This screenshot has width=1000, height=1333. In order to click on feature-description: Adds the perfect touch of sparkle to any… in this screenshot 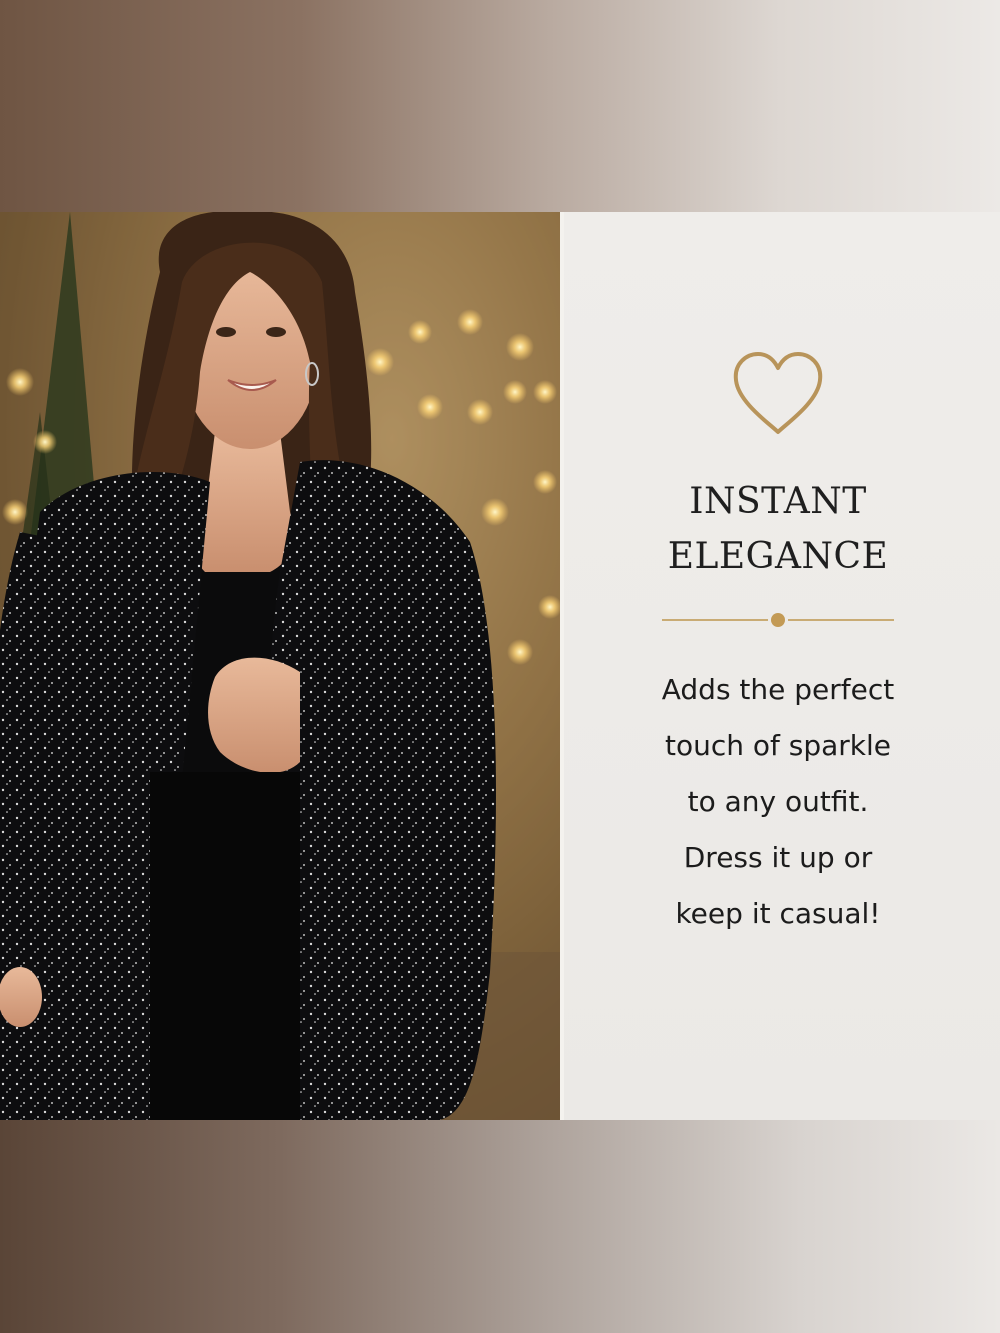, I will do `click(778, 802)`.